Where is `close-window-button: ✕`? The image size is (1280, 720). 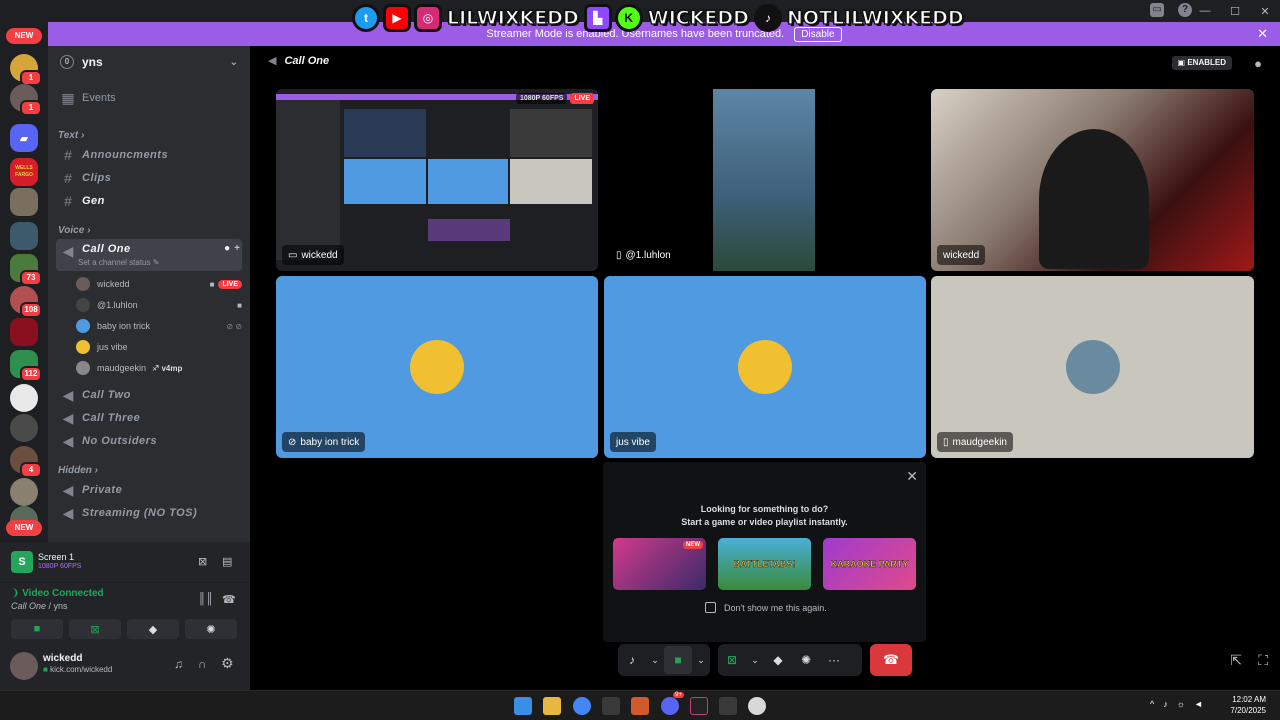
close-window-button: ✕ is located at coordinates (1265, 11).